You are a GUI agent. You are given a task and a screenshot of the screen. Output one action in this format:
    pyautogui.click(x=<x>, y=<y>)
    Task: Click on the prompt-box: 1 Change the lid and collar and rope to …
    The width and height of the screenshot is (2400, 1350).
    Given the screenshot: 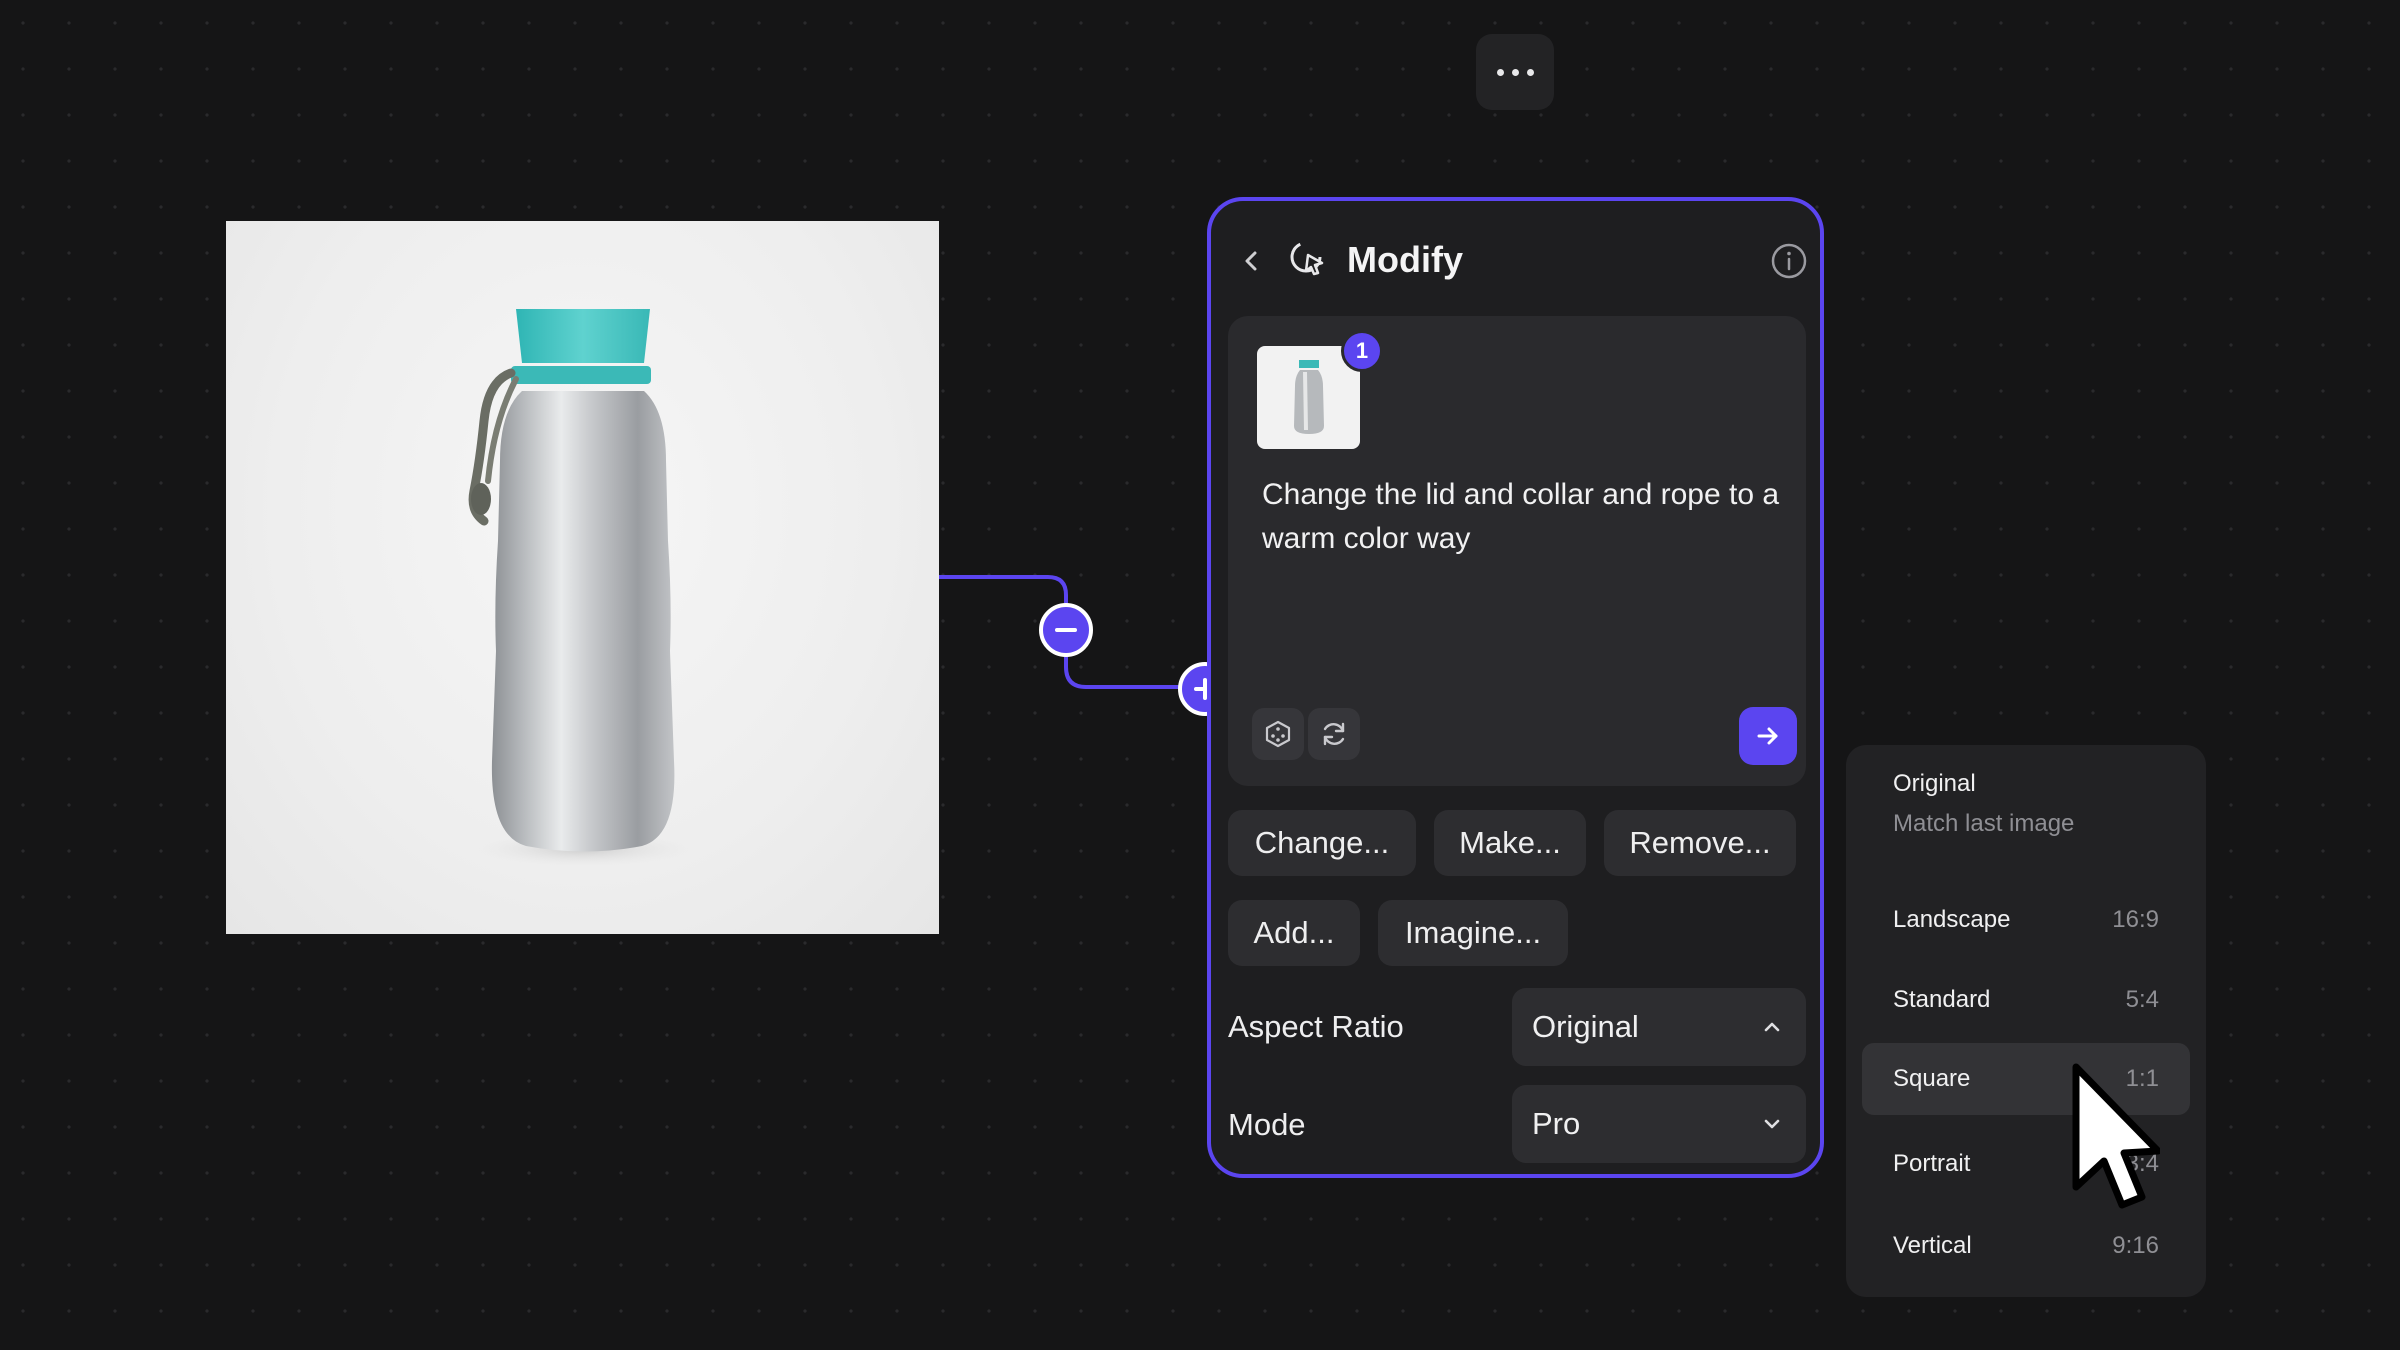 What is the action you would take?
    pyautogui.click(x=1517, y=551)
    